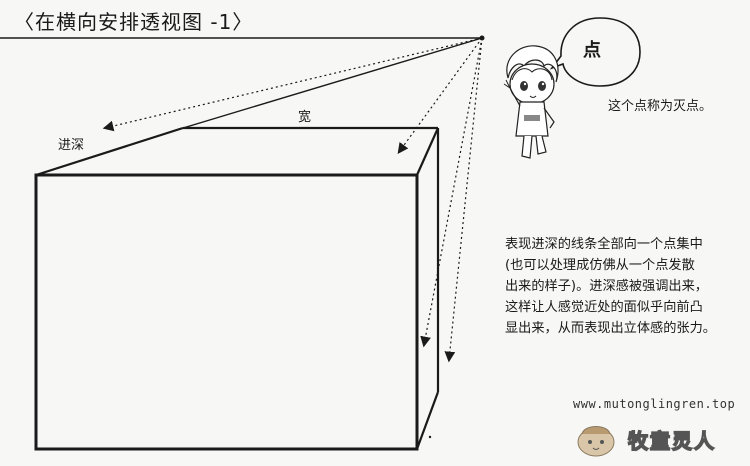 The height and width of the screenshot is (466, 750). What do you see at coordinates (604, 307) in the screenshot?
I see `description-line: 这样让人感觉近处的面似乎向前凸` at bounding box center [604, 307].